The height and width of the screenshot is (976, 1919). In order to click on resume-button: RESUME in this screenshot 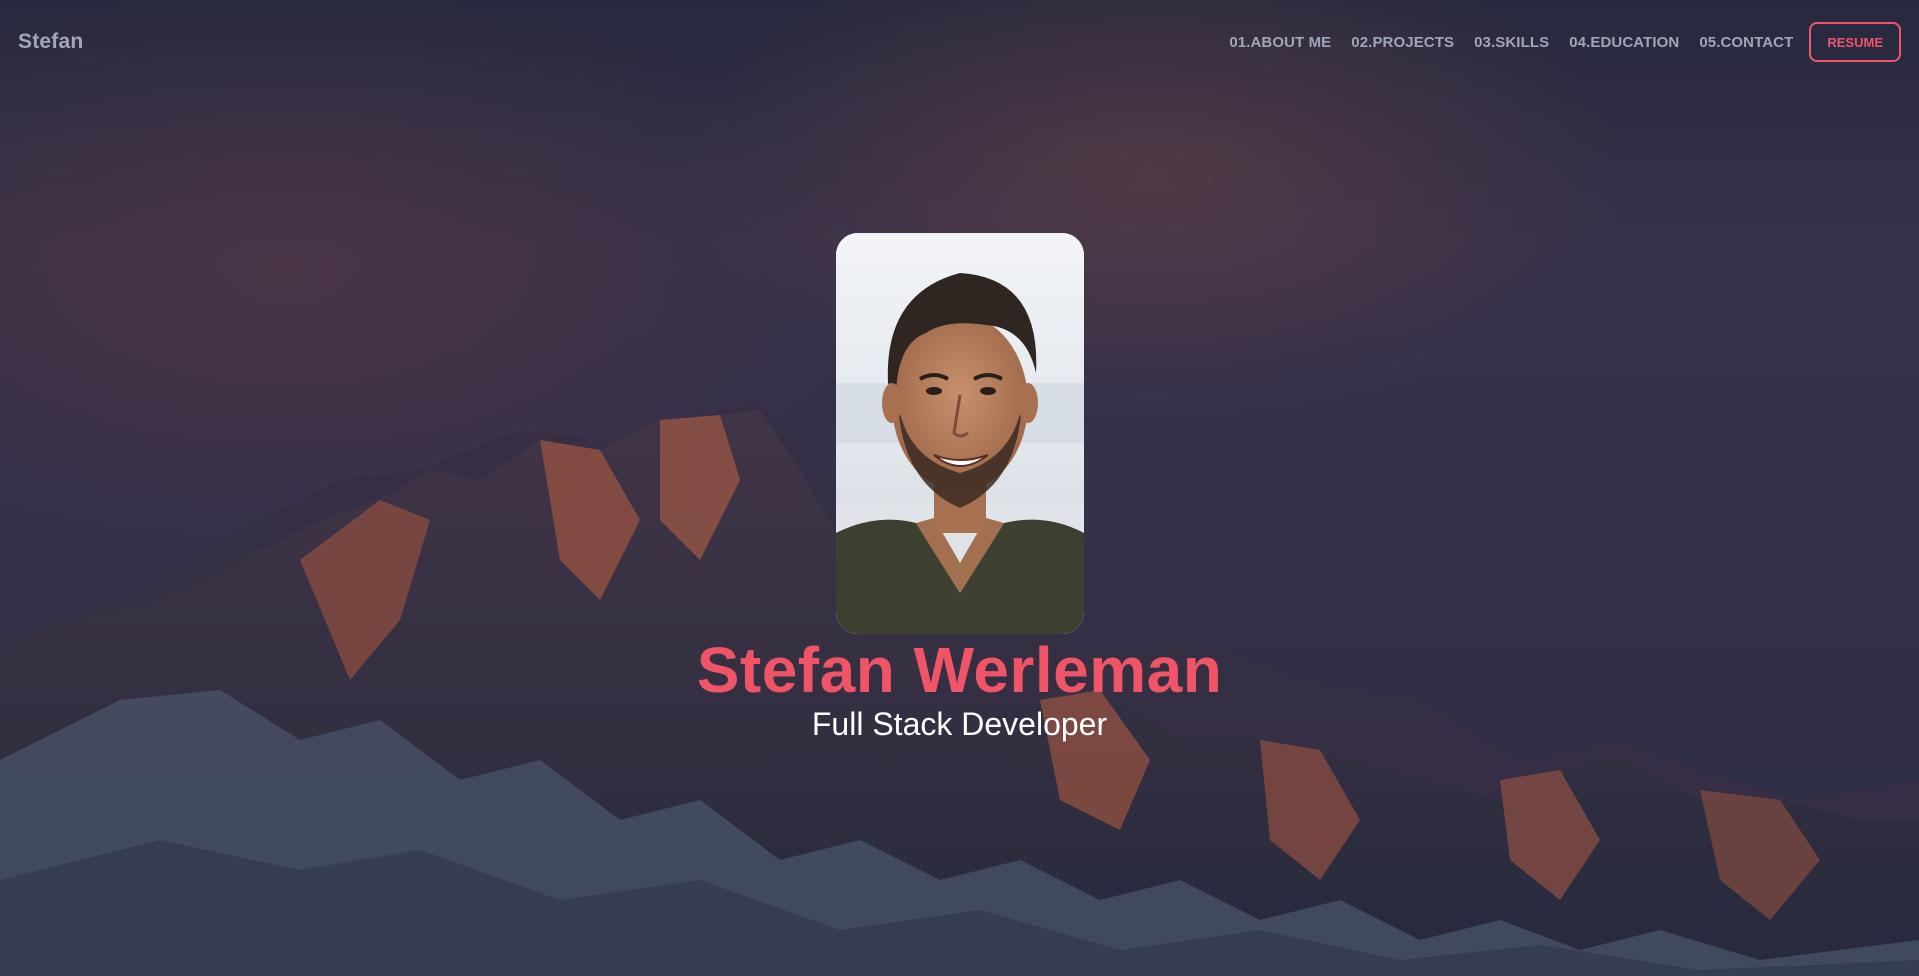, I will do `click(1855, 42)`.